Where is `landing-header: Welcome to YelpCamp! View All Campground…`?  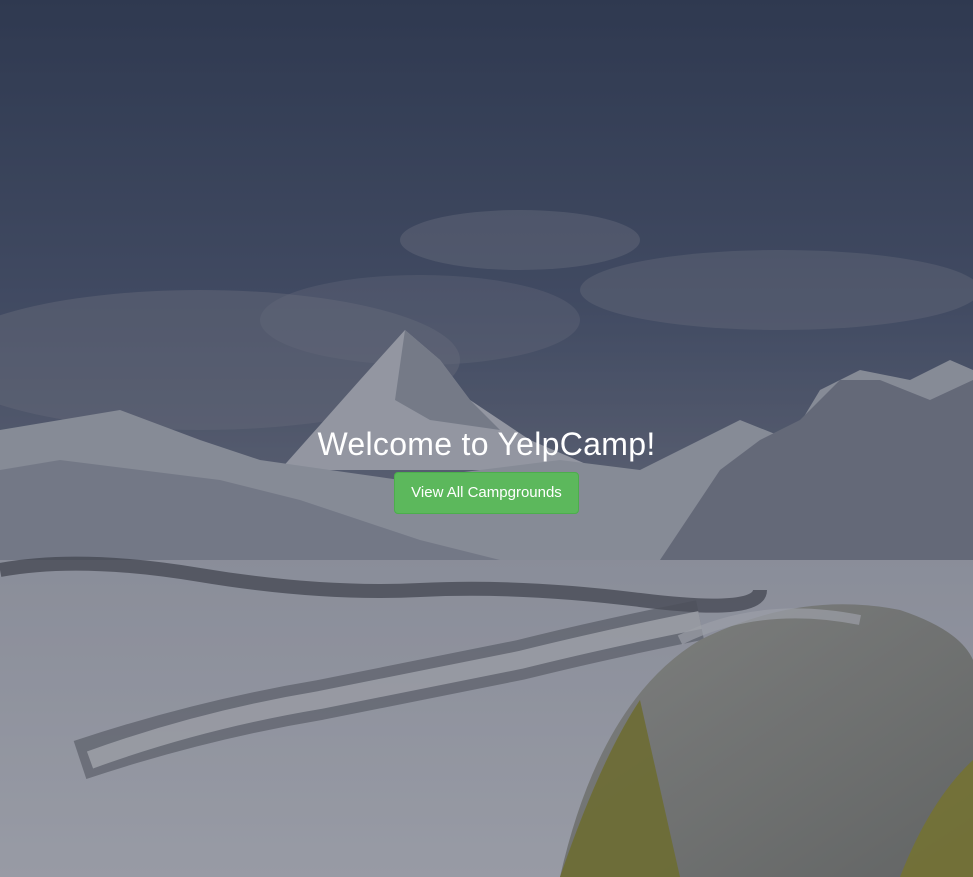 landing-header: Welcome to YelpCamp! View All Campground… is located at coordinates (486, 468).